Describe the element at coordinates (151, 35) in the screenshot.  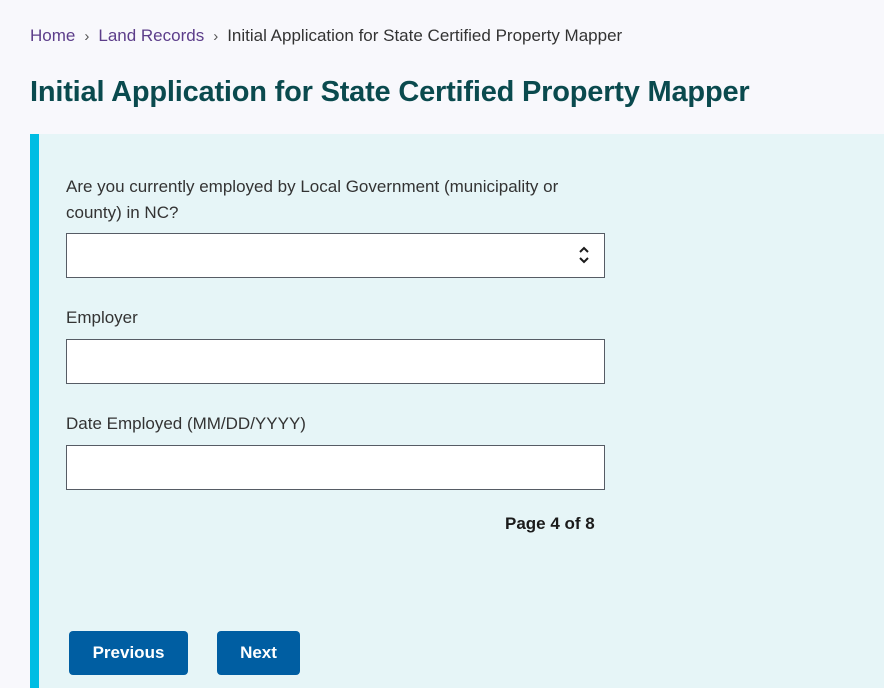
I see `breadcrumb-land-records: Land Records` at that location.